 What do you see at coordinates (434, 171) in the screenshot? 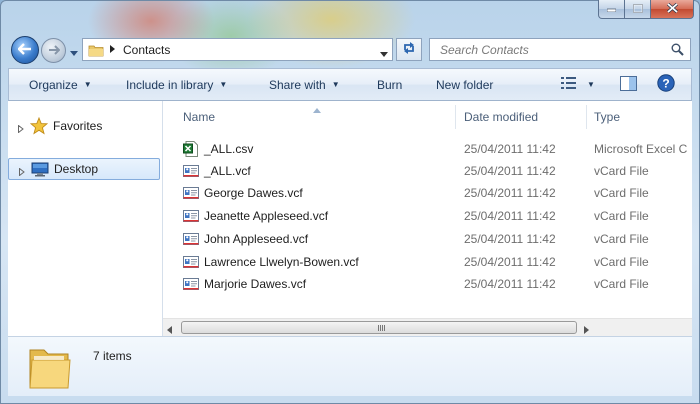
I see `file-row: _ALL.vcf 25/04/2011 11:42 vCard File` at bounding box center [434, 171].